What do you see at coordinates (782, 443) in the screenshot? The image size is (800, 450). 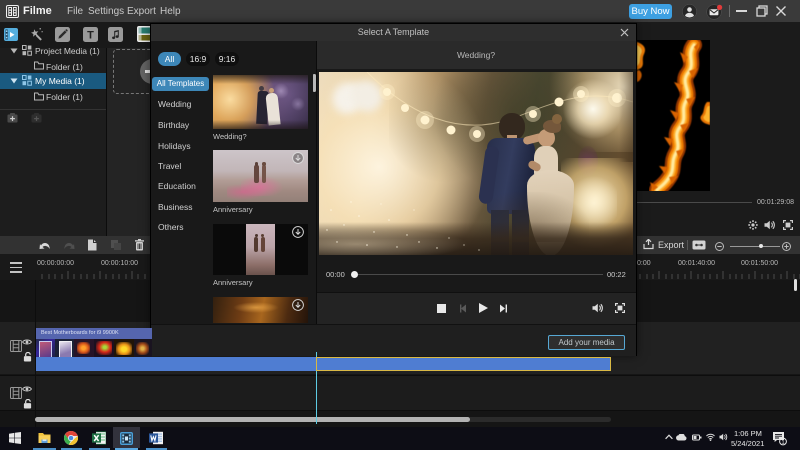 I see `svg-text: 1` at bounding box center [782, 443].